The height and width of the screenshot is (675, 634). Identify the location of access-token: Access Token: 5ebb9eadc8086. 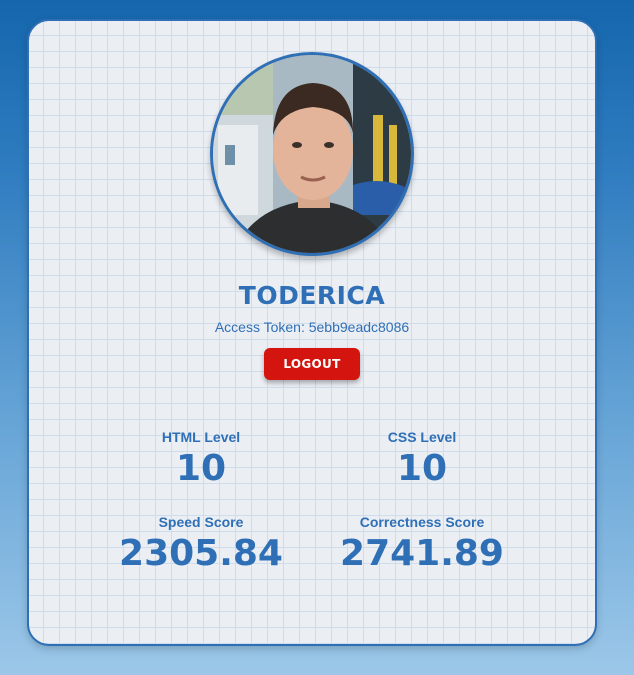
(312, 327).